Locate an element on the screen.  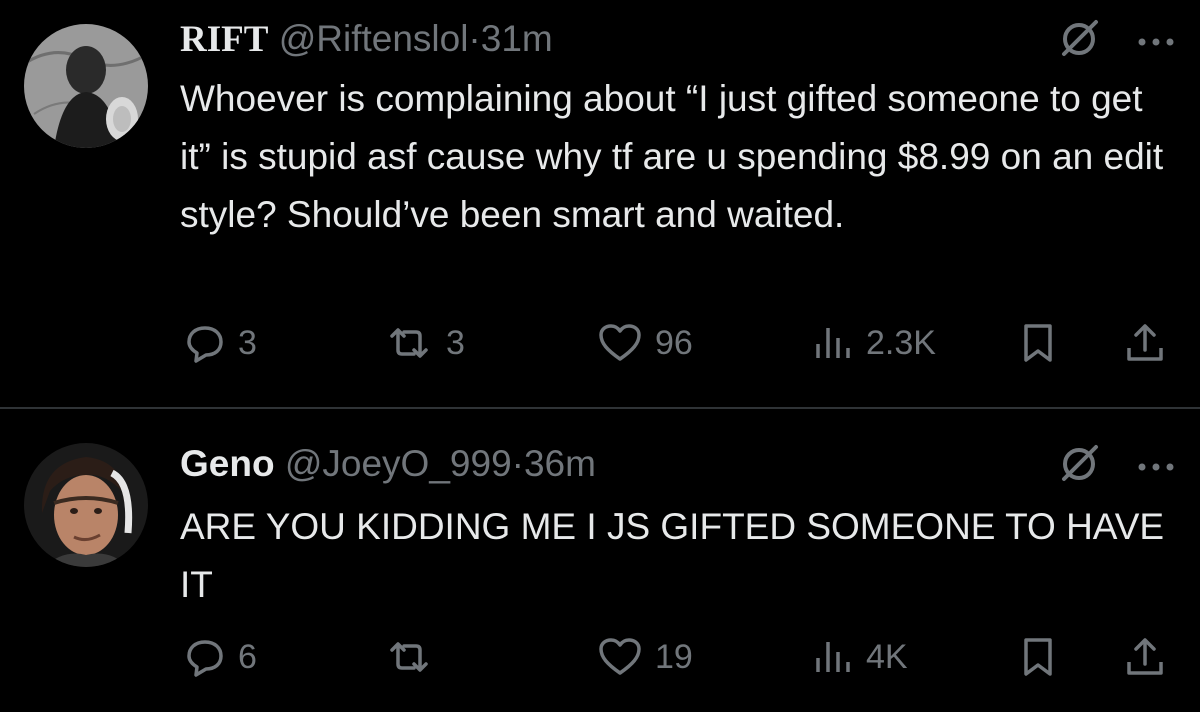
action-bar: 3 3 96 2.3K is located at coordinates (600, 347).